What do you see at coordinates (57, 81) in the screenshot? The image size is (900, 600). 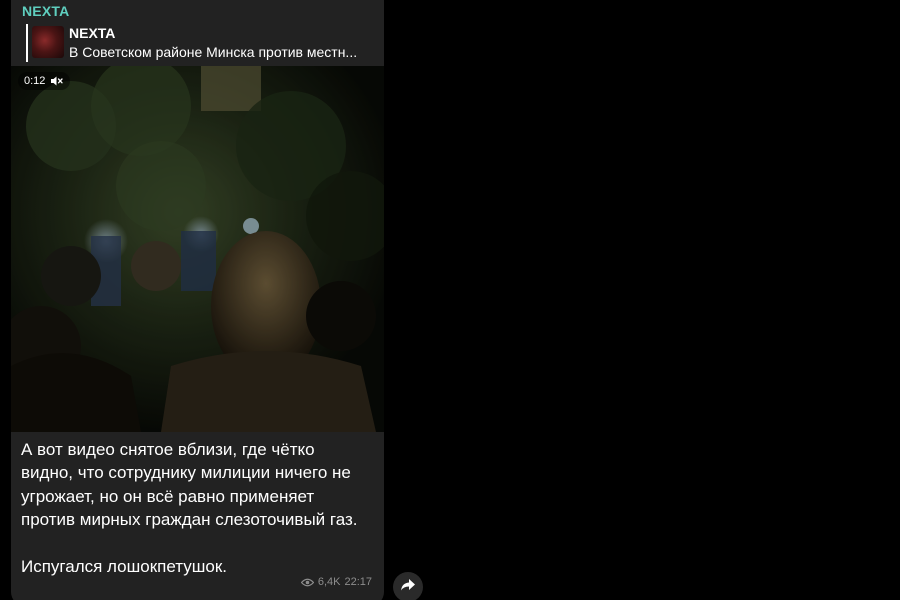 I see `speaker-muted-icon` at bounding box center [57, 81].